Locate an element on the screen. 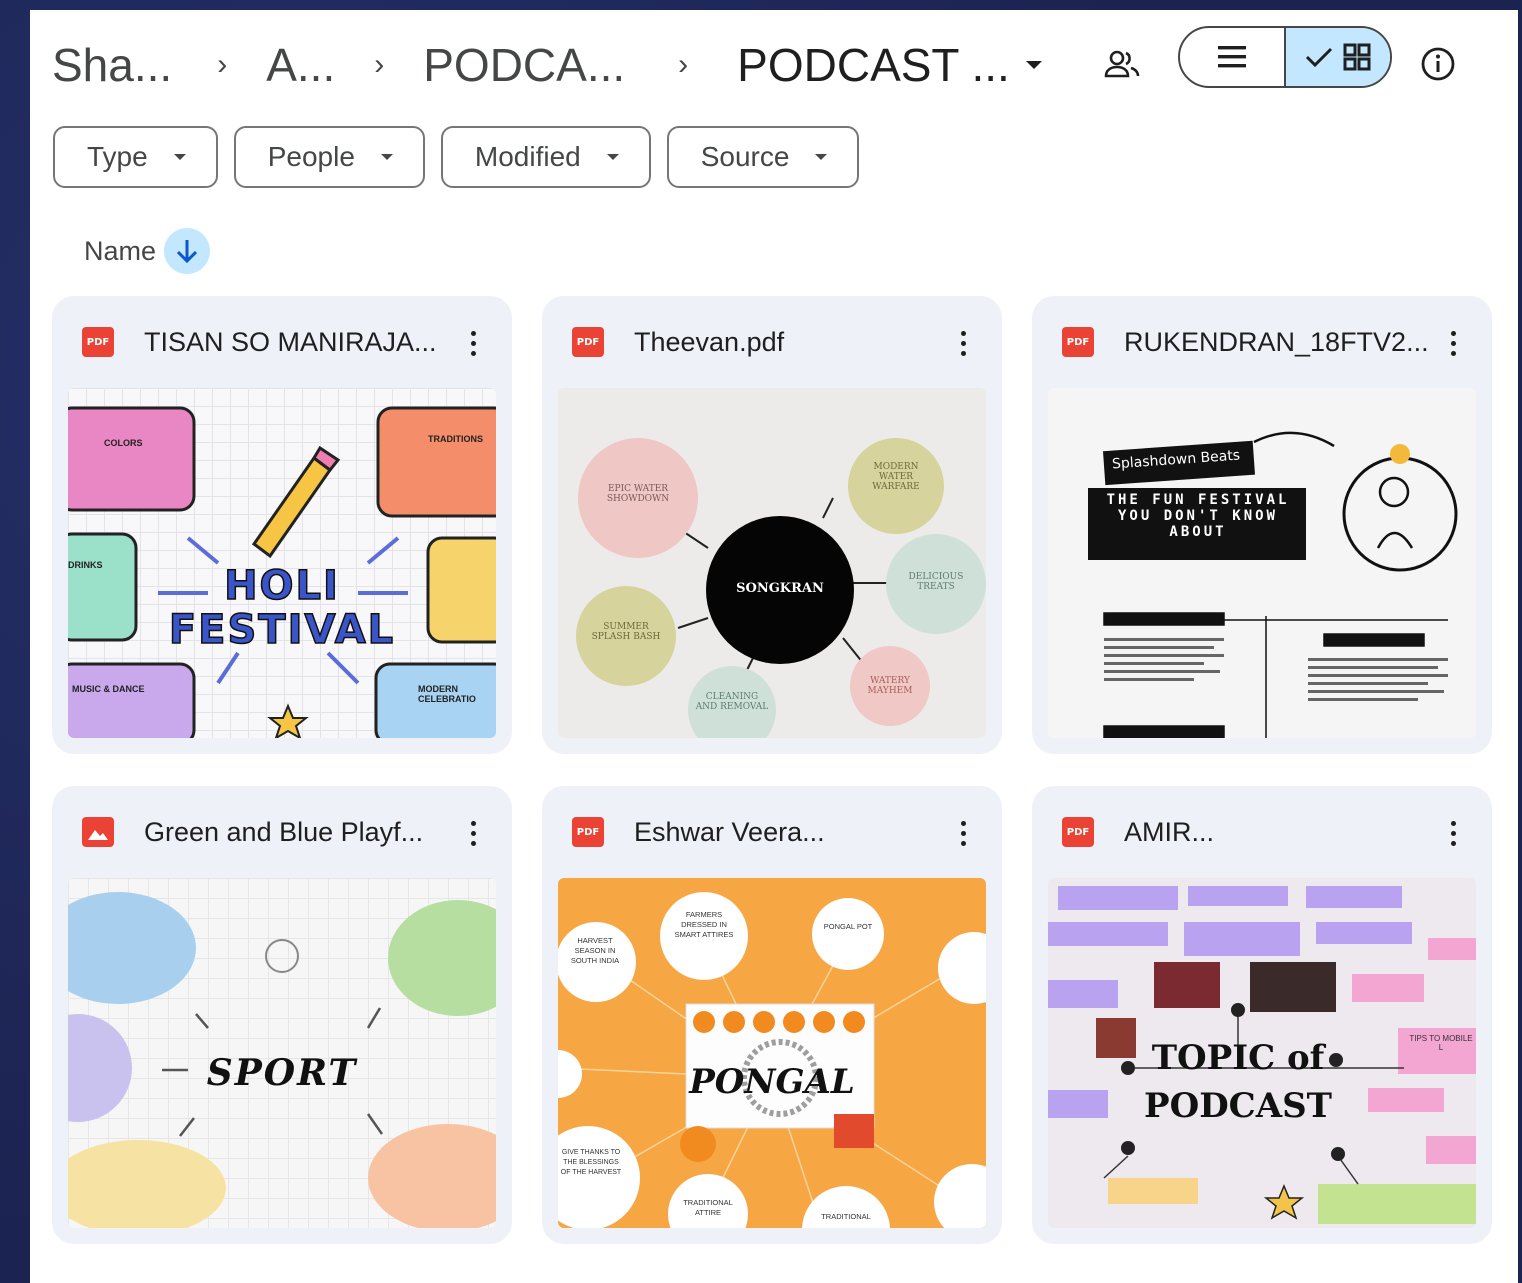 Image resolution: width=1522 pixels, height=1283 pixels. list-icon is located at coordinates (1232, 57).